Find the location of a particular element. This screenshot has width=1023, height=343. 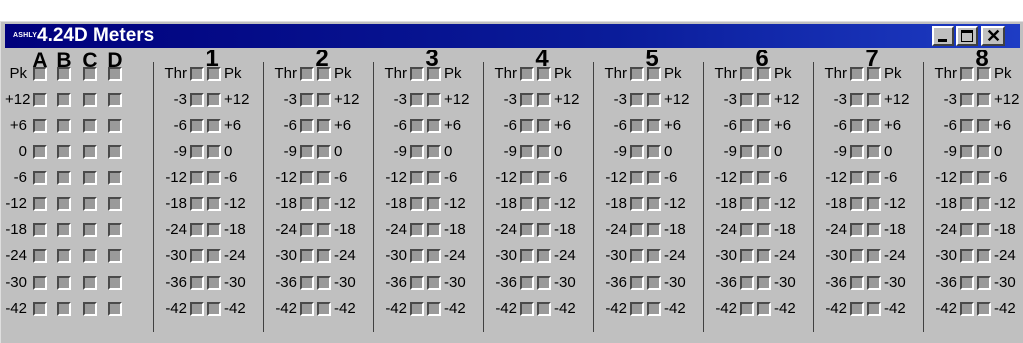

gain-reduction-label: -6 is located at coordinates (730, 125).